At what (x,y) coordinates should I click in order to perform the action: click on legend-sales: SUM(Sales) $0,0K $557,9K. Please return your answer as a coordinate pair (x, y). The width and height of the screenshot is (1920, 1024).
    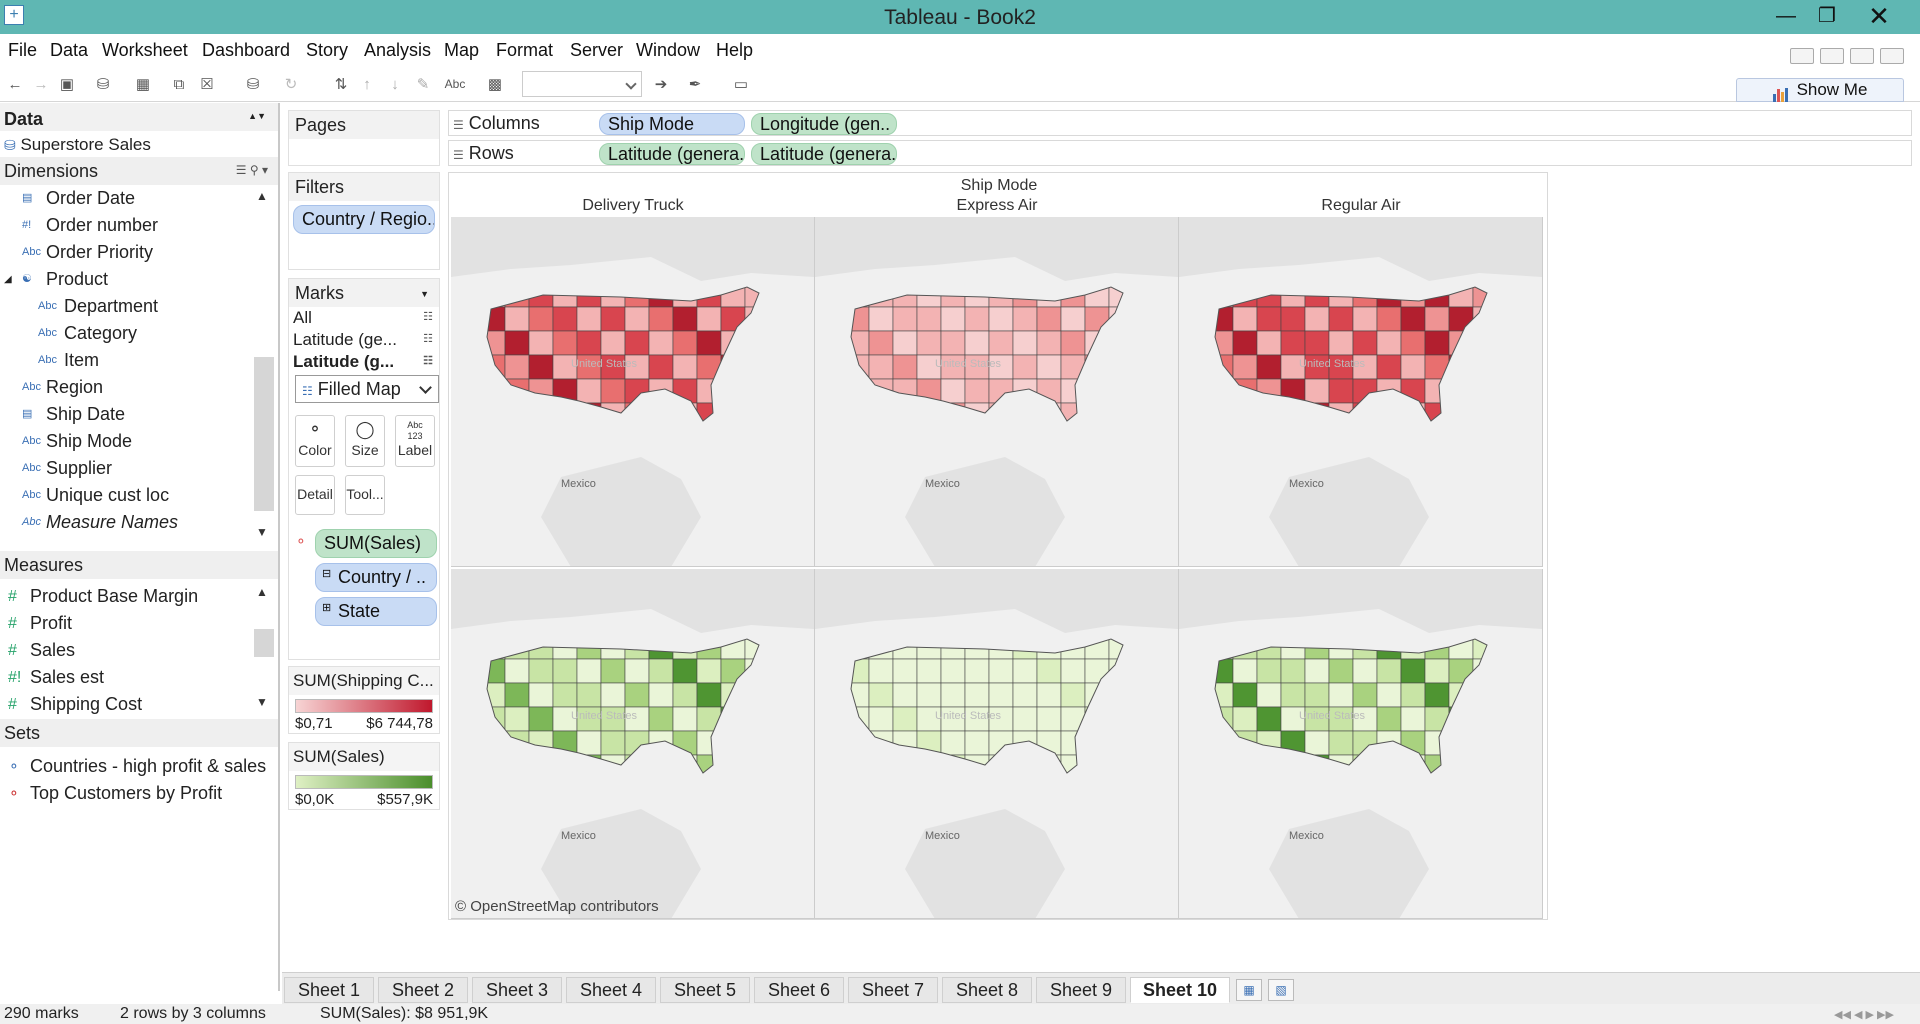
    Looking at the image, I should click on (364, 776).